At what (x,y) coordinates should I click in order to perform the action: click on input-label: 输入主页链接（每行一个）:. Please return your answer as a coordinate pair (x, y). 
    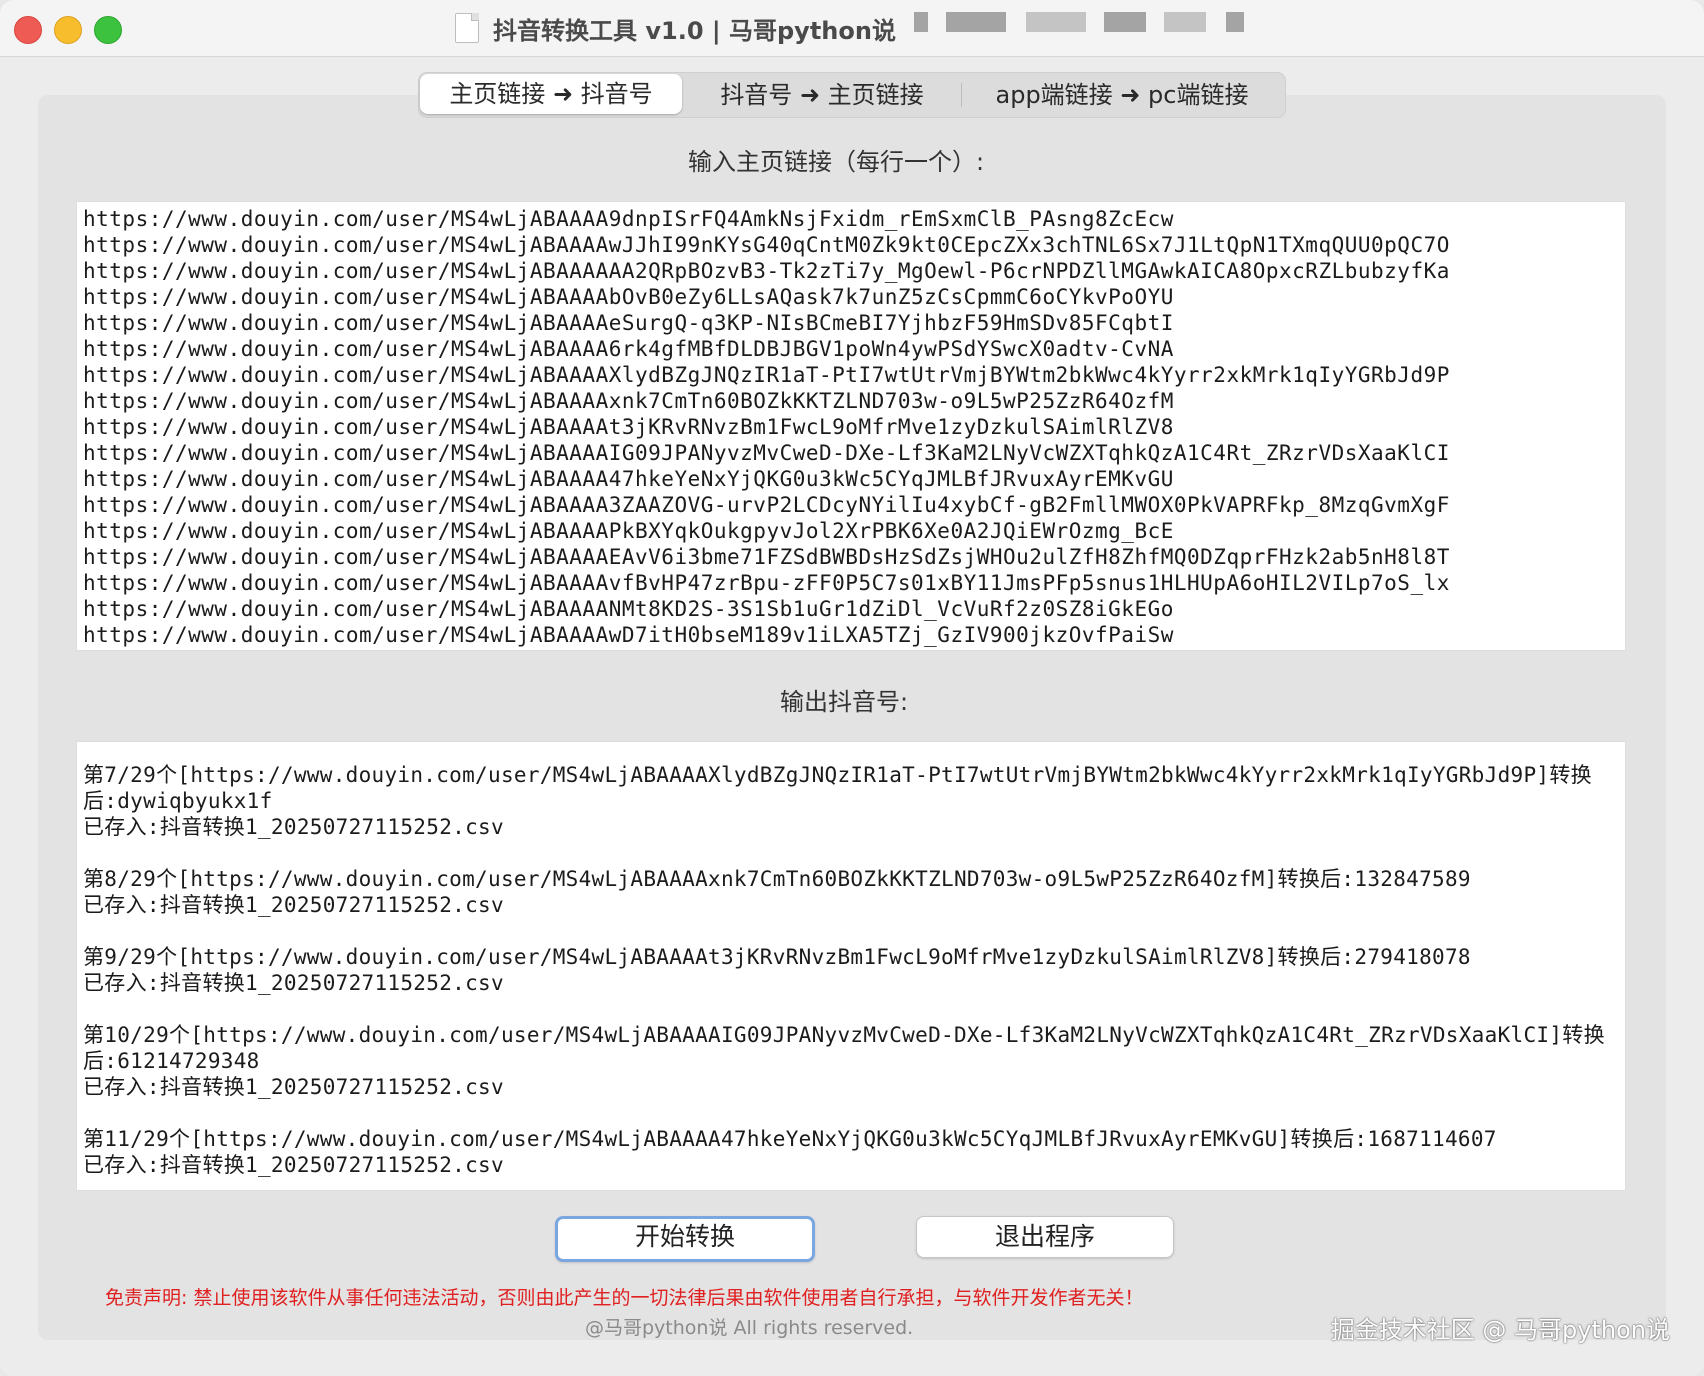
    Looking at the image, I should click on (836, 162).